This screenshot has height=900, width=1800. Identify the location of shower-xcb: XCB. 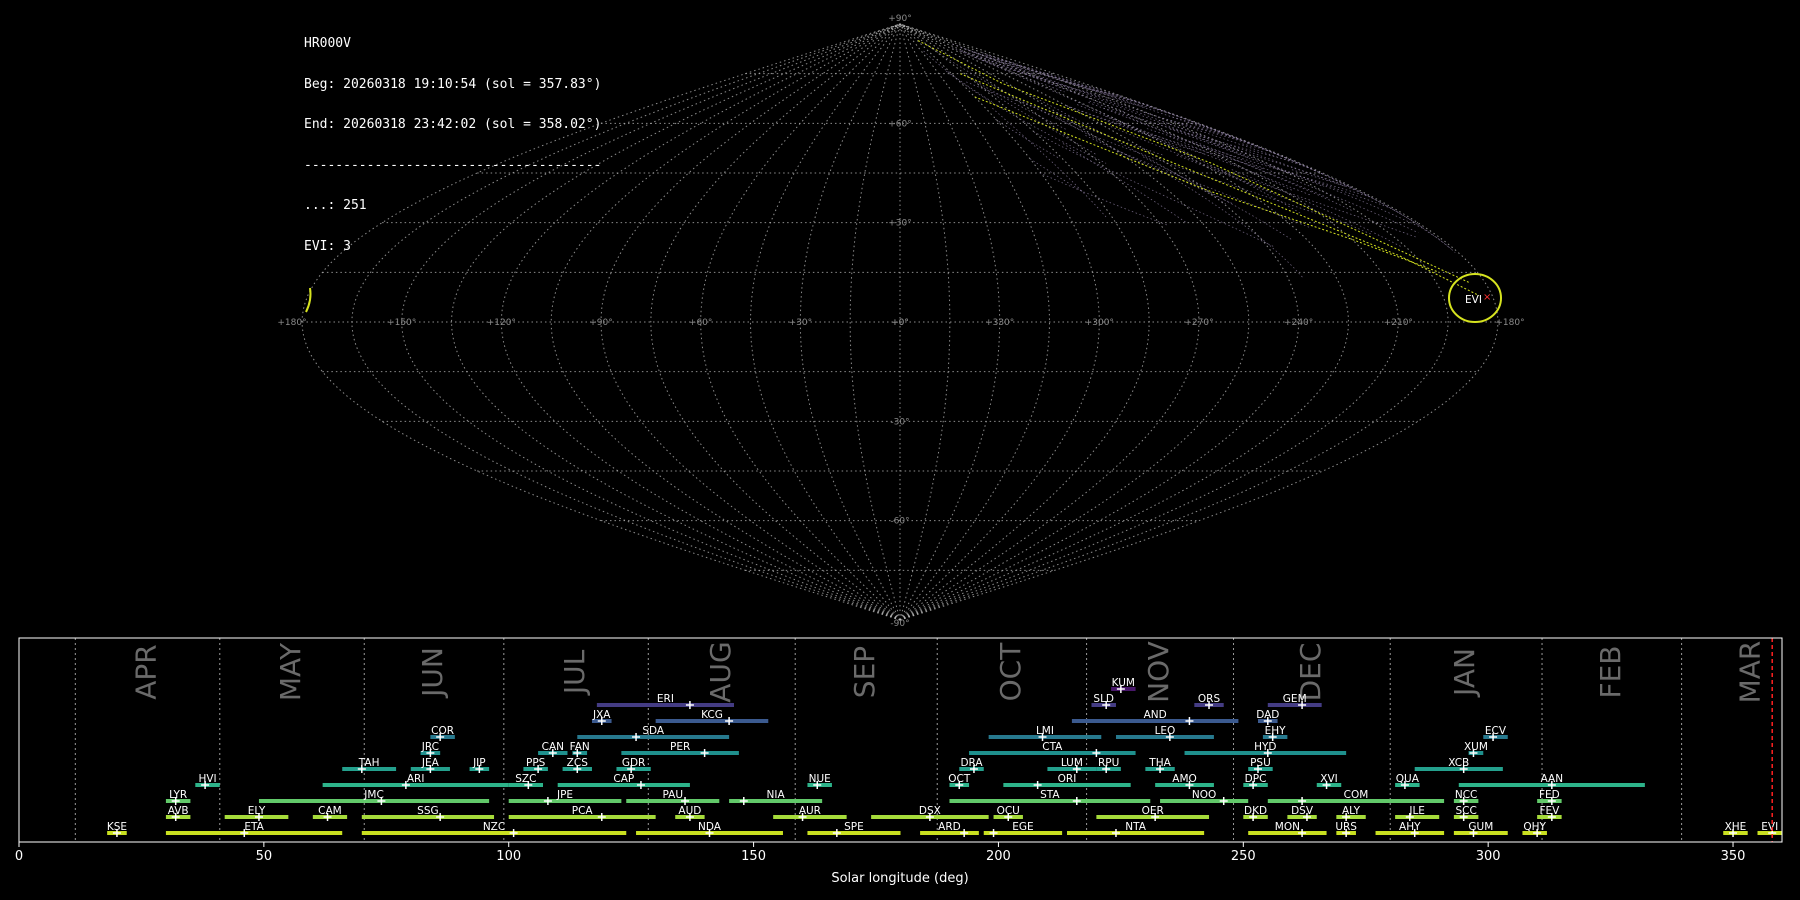
(1458, 765).